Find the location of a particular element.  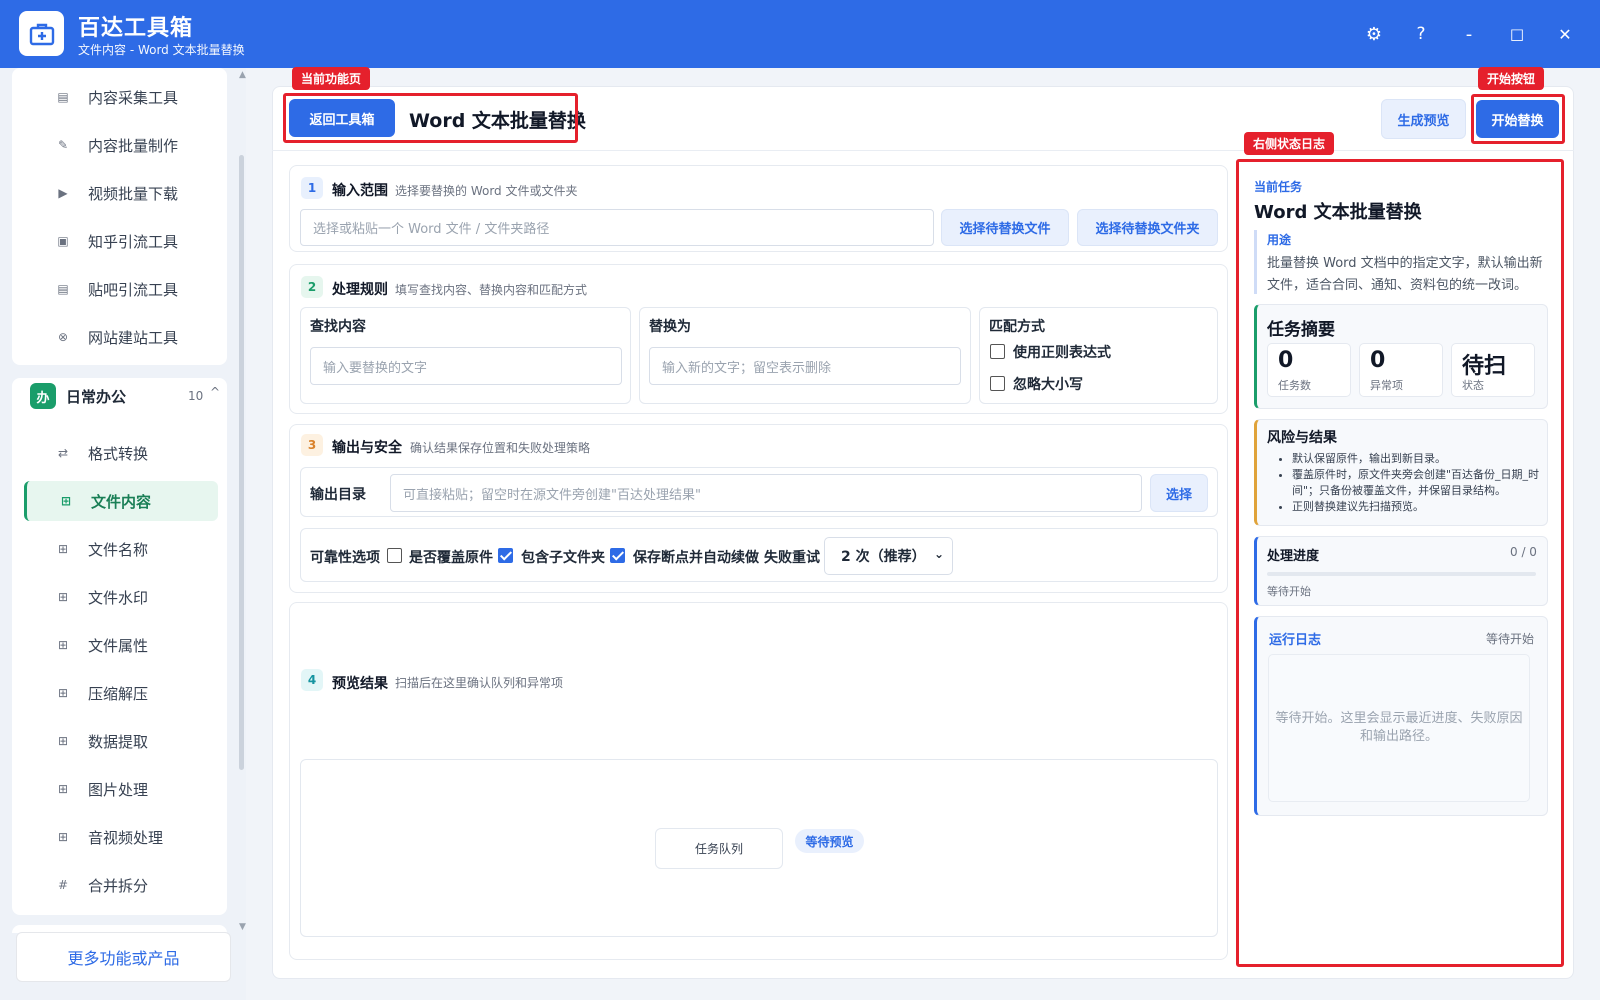

summary-stat-caption: 状态 is located at coordinates (1473, 385).